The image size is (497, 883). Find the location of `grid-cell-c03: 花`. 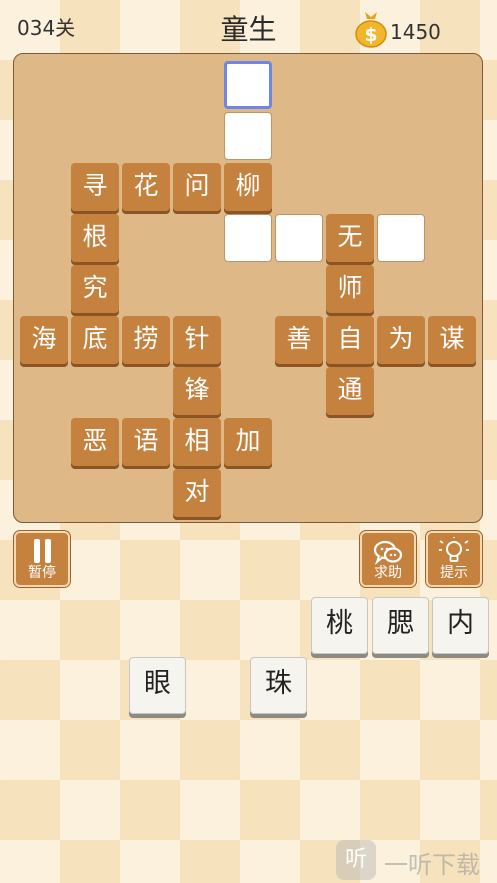

grid-cell-c03: 花 is located at coordinates (146, 187).